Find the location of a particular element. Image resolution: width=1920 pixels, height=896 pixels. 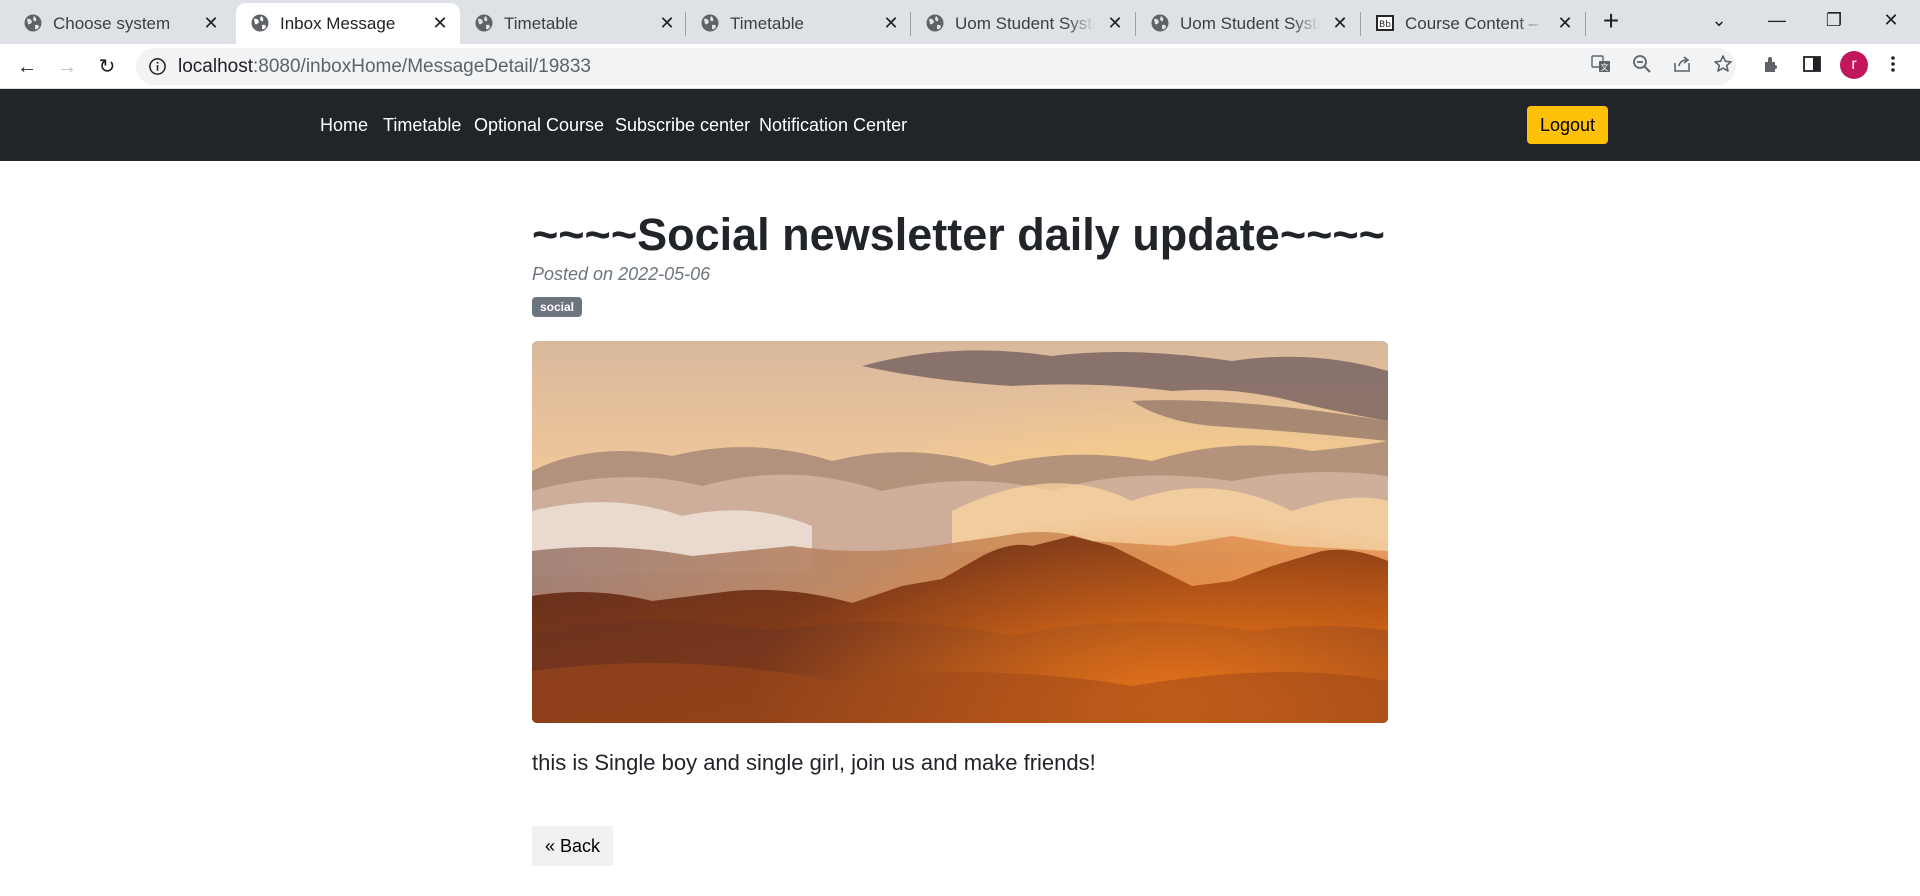

url-path: :8080/inboxHome/MessageDetail/19833 is located at coordinates (422, 66).